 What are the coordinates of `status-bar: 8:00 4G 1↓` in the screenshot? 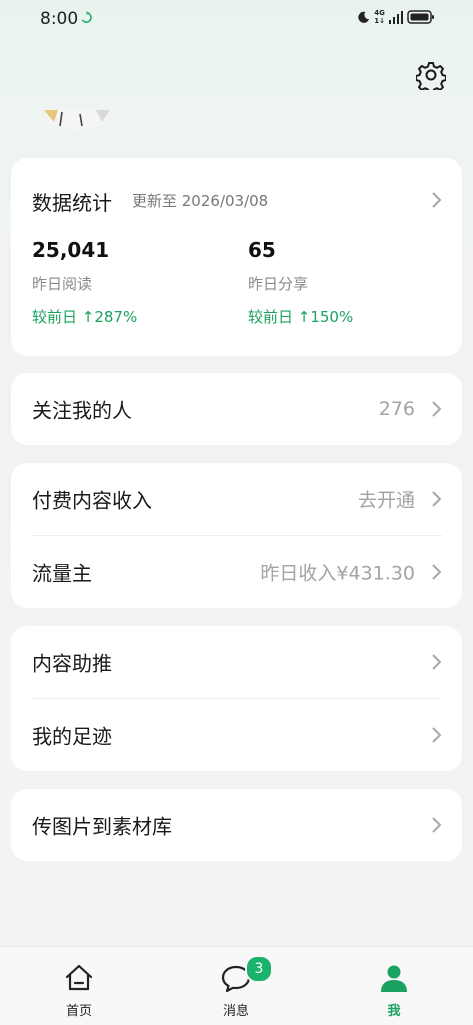 It's located at (236, 20).